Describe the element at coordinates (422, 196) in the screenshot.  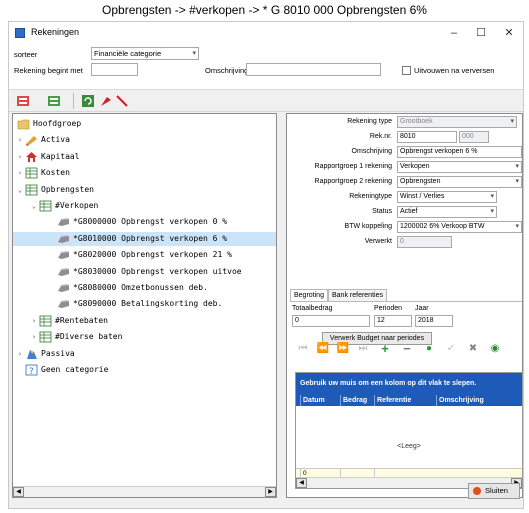
I see `rekeningtype-value: Winst / Verlies` at that location.